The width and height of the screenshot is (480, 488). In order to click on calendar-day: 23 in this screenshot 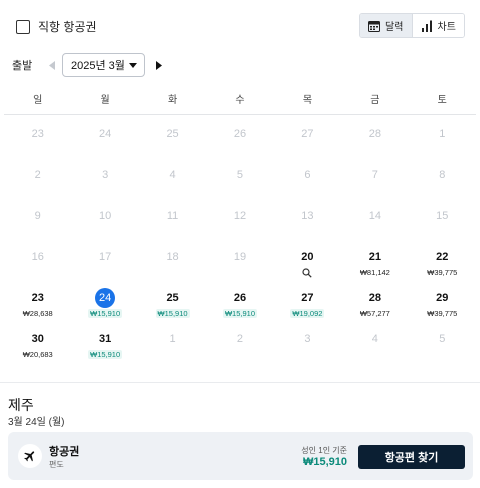, I will do `click(37, 135)`.